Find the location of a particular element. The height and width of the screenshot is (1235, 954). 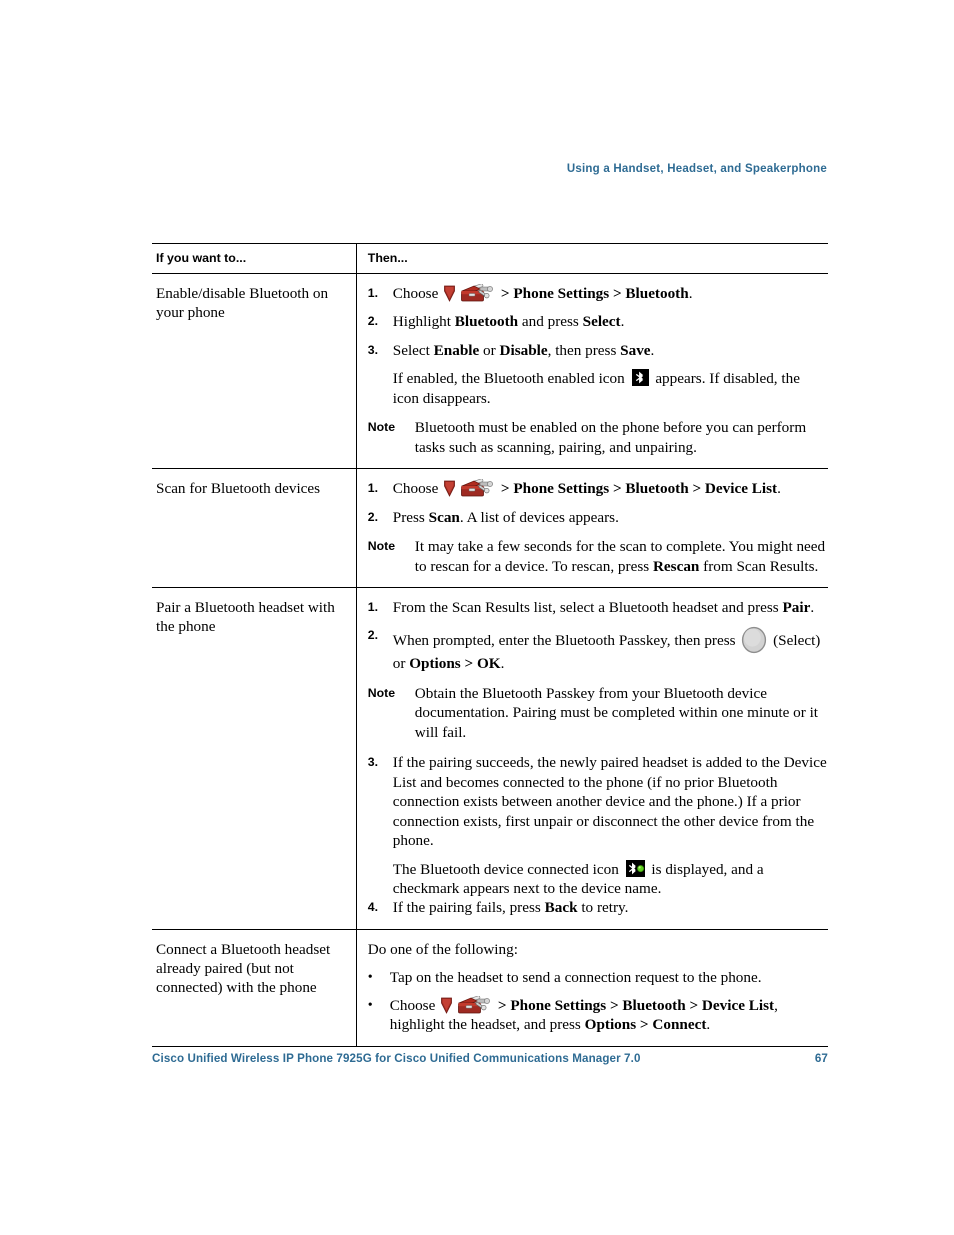

task-cell: Scan for Bluetooth devices is located at coordinates (254, 528).